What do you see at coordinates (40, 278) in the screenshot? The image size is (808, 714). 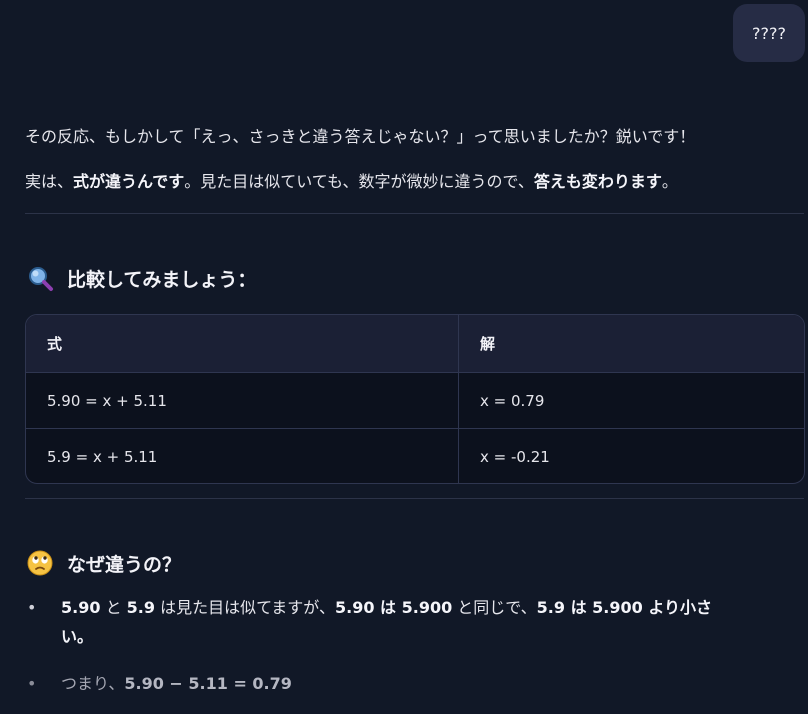 I see `magnifying-glass-icon` at bounding box center [40, 278].